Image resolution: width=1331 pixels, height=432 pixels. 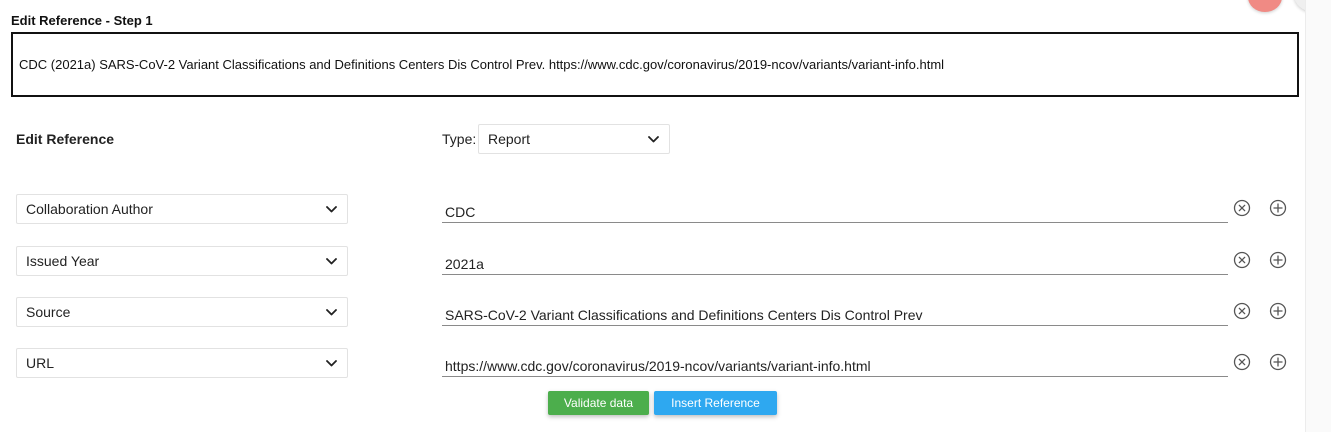 I want to click on type-label: Type:, so click(x=459, y=139).